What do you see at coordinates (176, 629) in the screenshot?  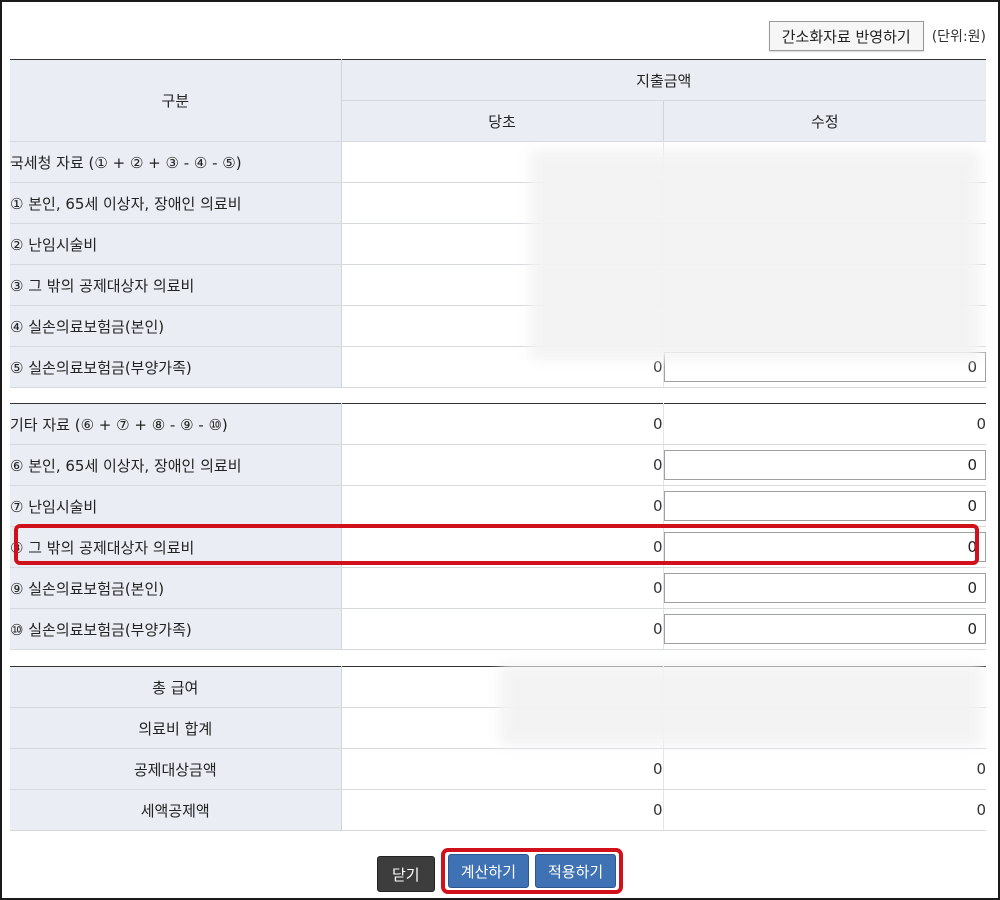 I see `row-label: ⑩ 실손의료보험금(부양가족)` at bounding box center [176, 629].